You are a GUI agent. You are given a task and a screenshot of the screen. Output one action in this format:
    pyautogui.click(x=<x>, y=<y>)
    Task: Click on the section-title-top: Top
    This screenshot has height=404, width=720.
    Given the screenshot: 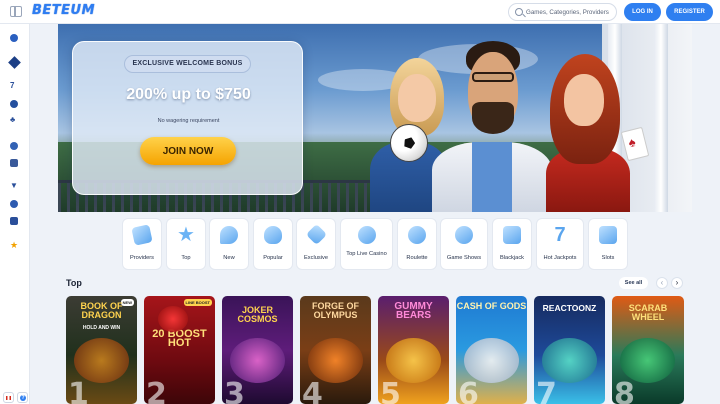 What is the action you would take?
    pyautogui.click(x=74, y=283)
    